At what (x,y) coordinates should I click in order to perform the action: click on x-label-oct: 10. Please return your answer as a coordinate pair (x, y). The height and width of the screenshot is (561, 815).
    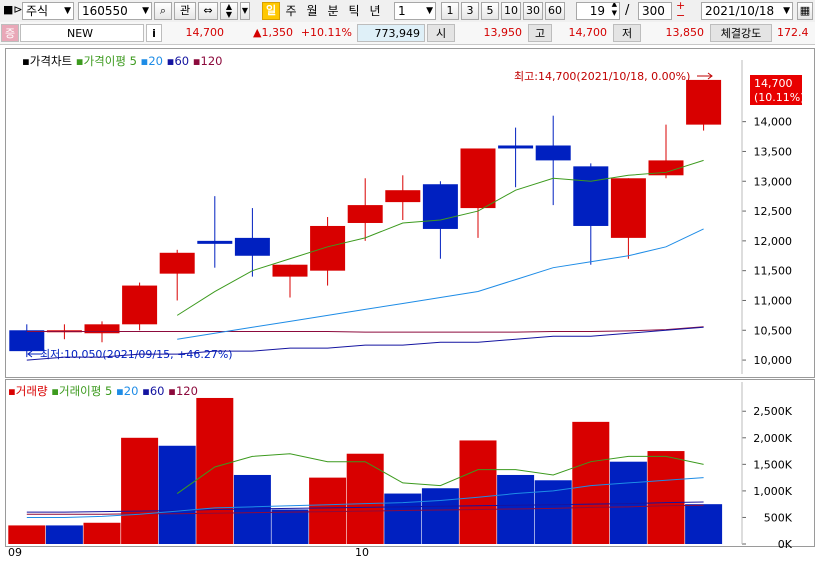
    Looking at the image, I should click on (362, 552).